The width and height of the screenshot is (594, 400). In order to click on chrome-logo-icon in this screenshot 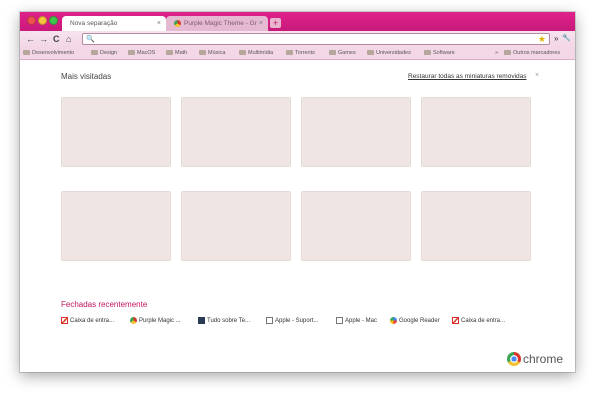, I will do `click(514, 358)`.